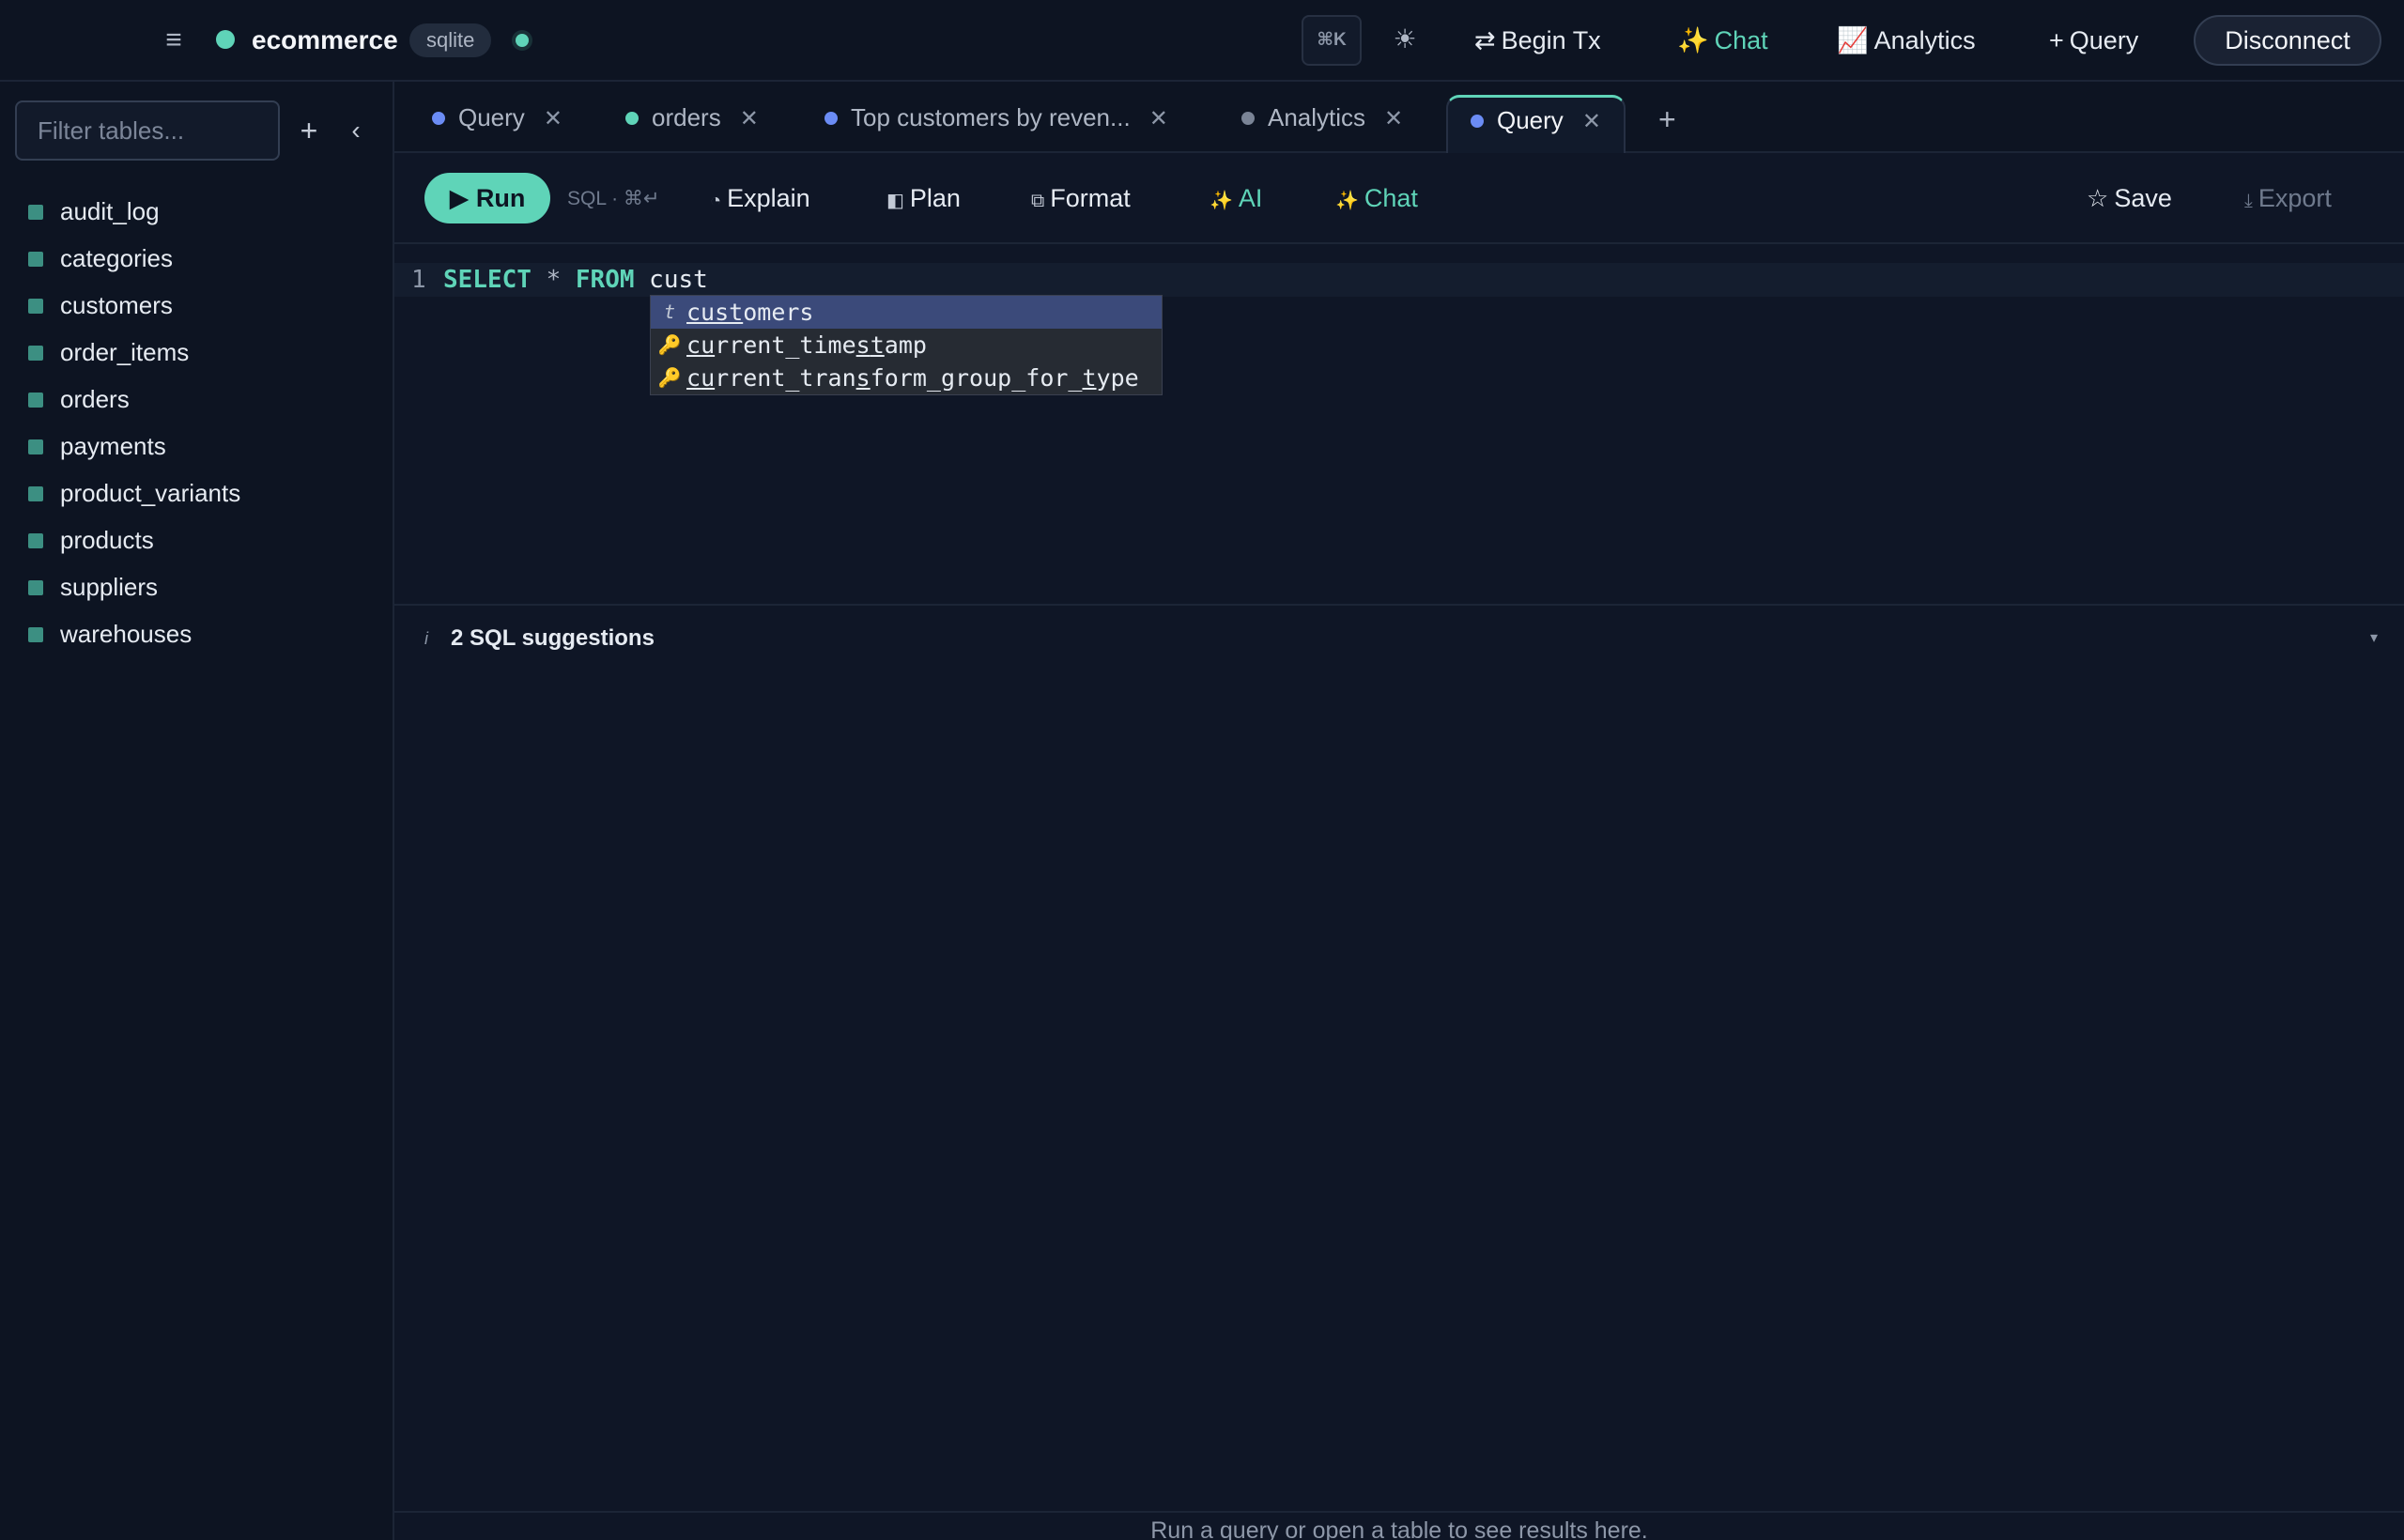 The image size is (2404, 1540). Describe the element at coordinates (110, 211) in the screenshot. I see `table-name: audit_log` at that location.